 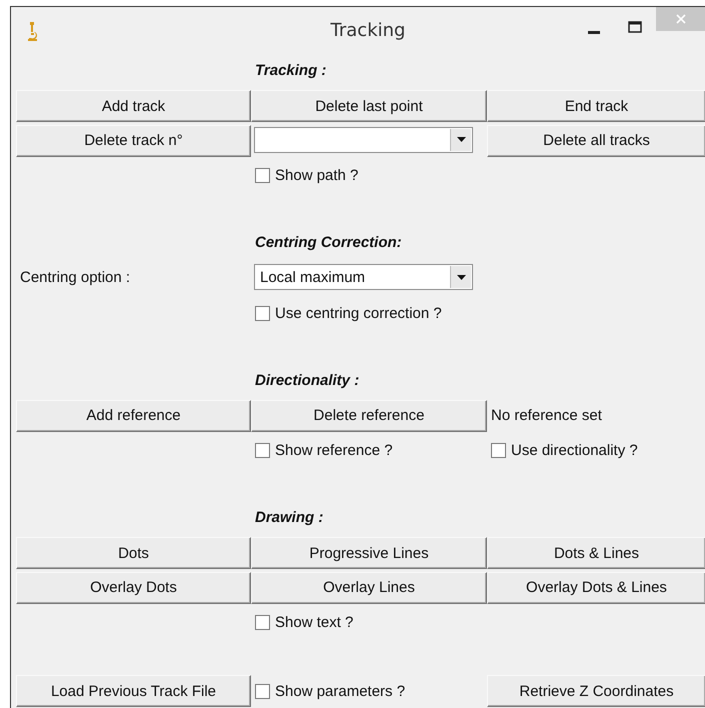 I want to click on action-button: End track, so click(x=596, y=106).